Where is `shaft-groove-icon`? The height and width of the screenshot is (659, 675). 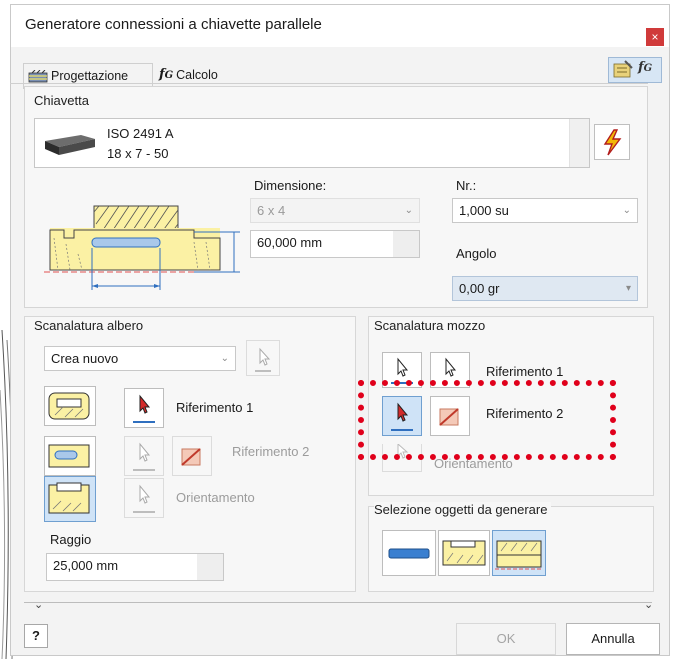
shaft-groove-icon is located at coordinates (464, 553).